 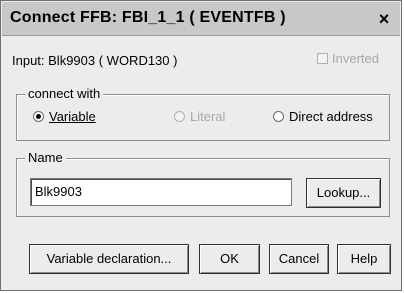 I want to click on radio-literal-label: Literal, so click(x=208, y=116).